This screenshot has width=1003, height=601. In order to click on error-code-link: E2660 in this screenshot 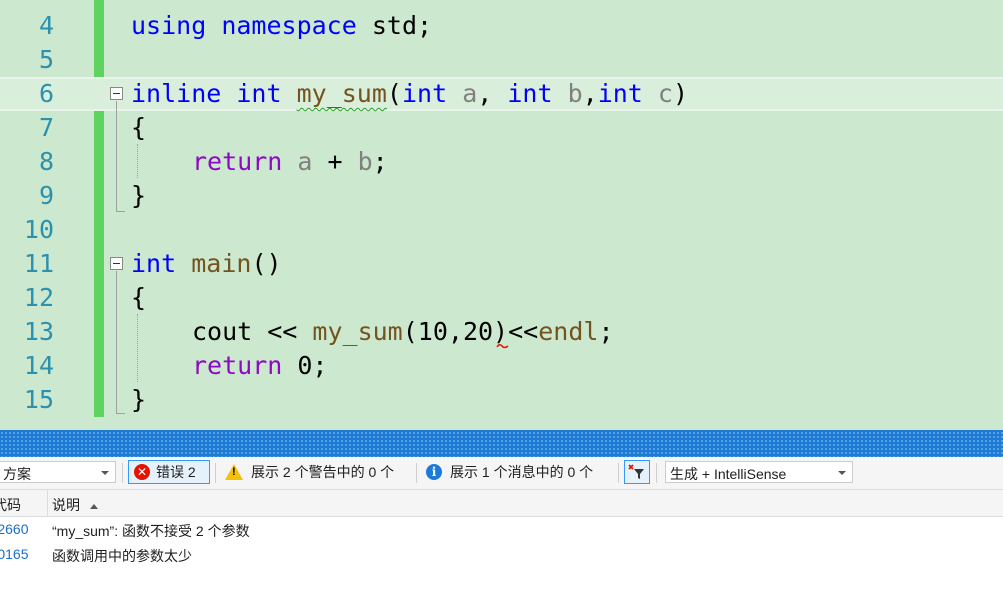, I will do `click(14, 529)`.